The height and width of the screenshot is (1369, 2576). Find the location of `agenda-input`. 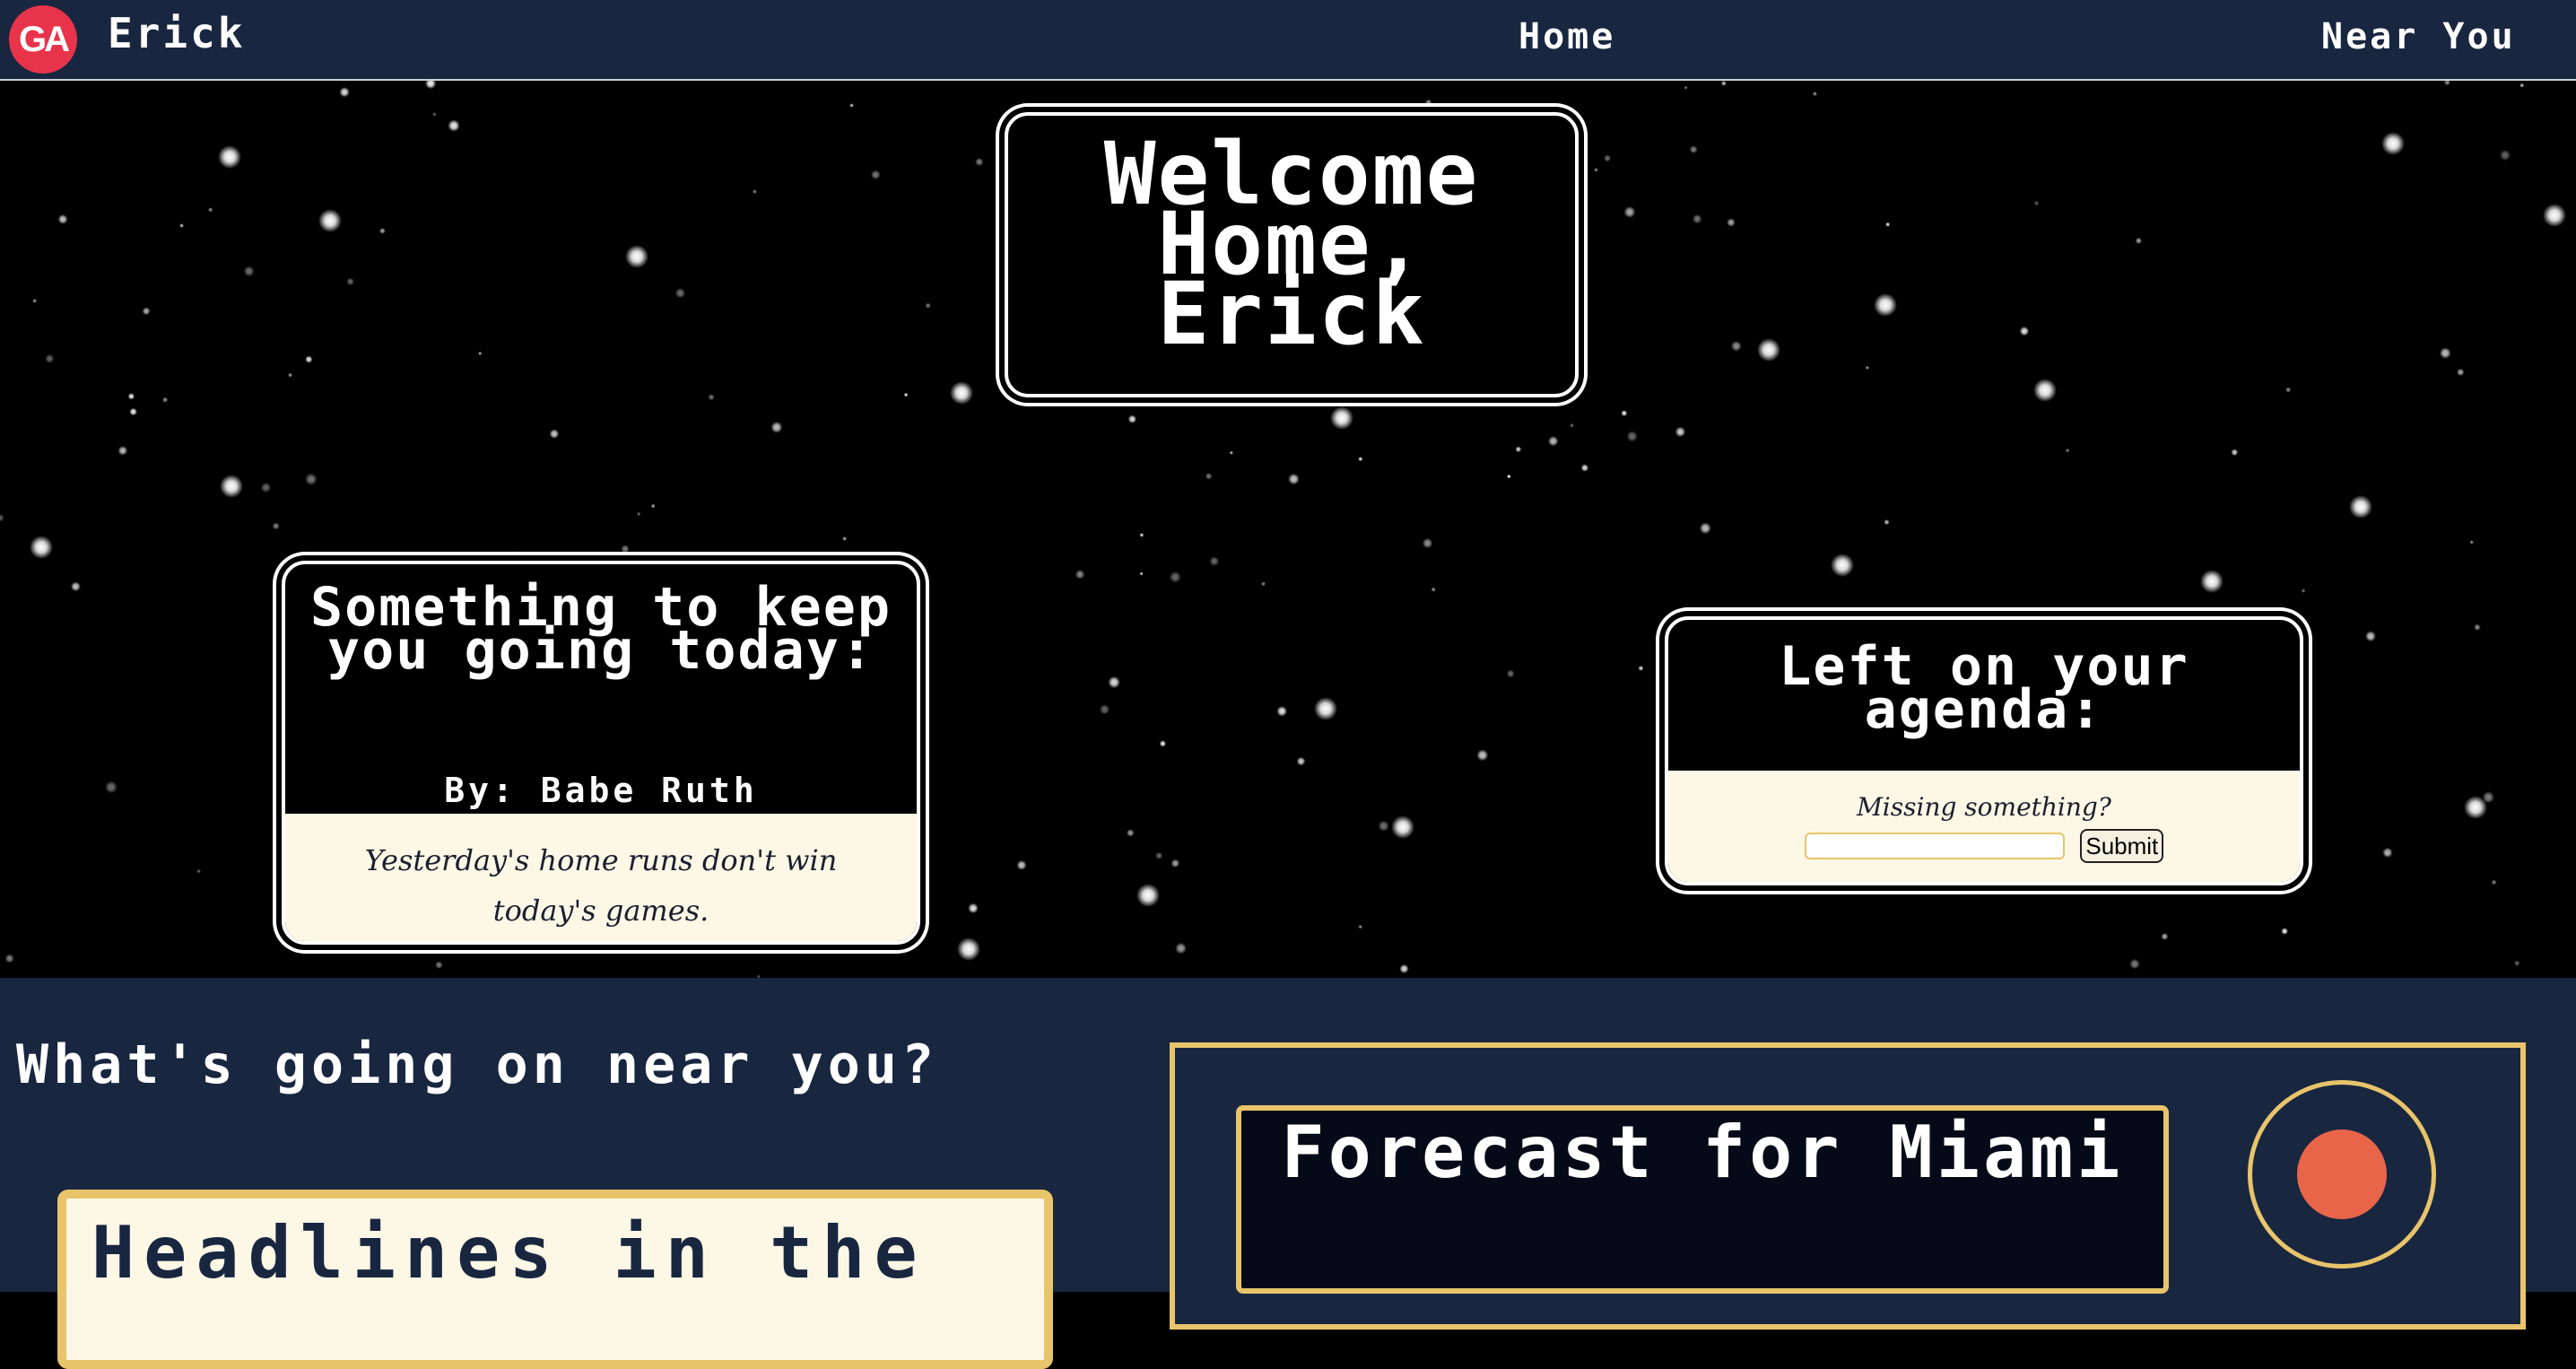

agenda-input is located at coordinates (1934, 846).